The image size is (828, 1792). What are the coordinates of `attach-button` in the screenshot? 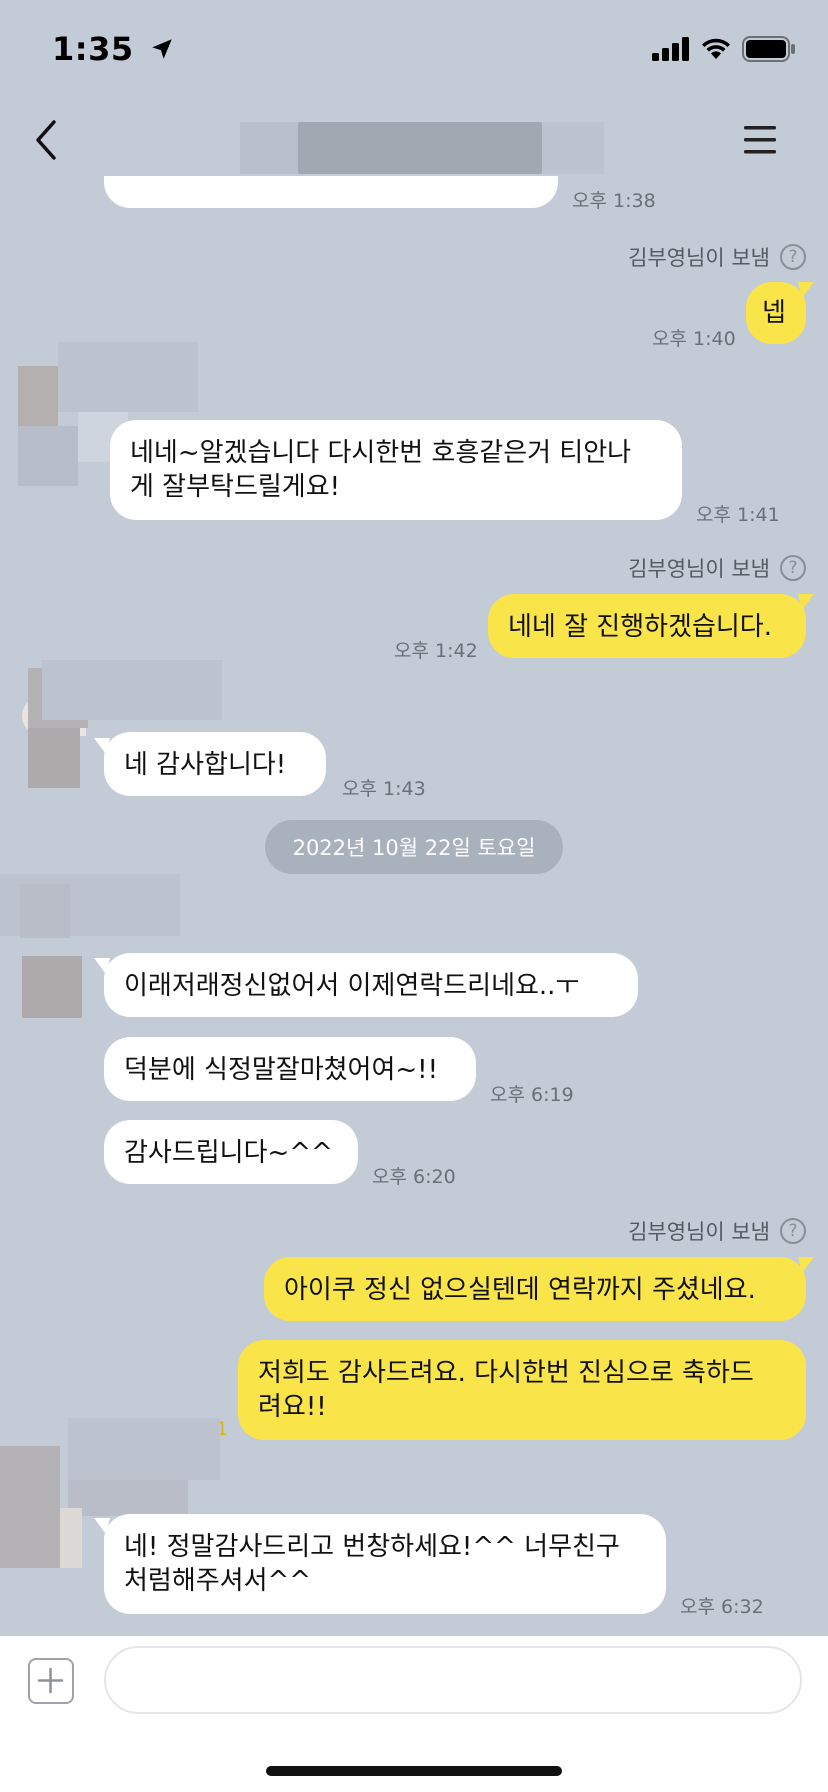 It's located at (51, 1681).